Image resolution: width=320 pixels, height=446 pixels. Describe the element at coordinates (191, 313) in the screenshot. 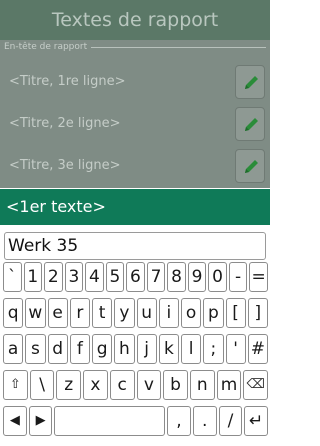

I see `key: o` at that location.